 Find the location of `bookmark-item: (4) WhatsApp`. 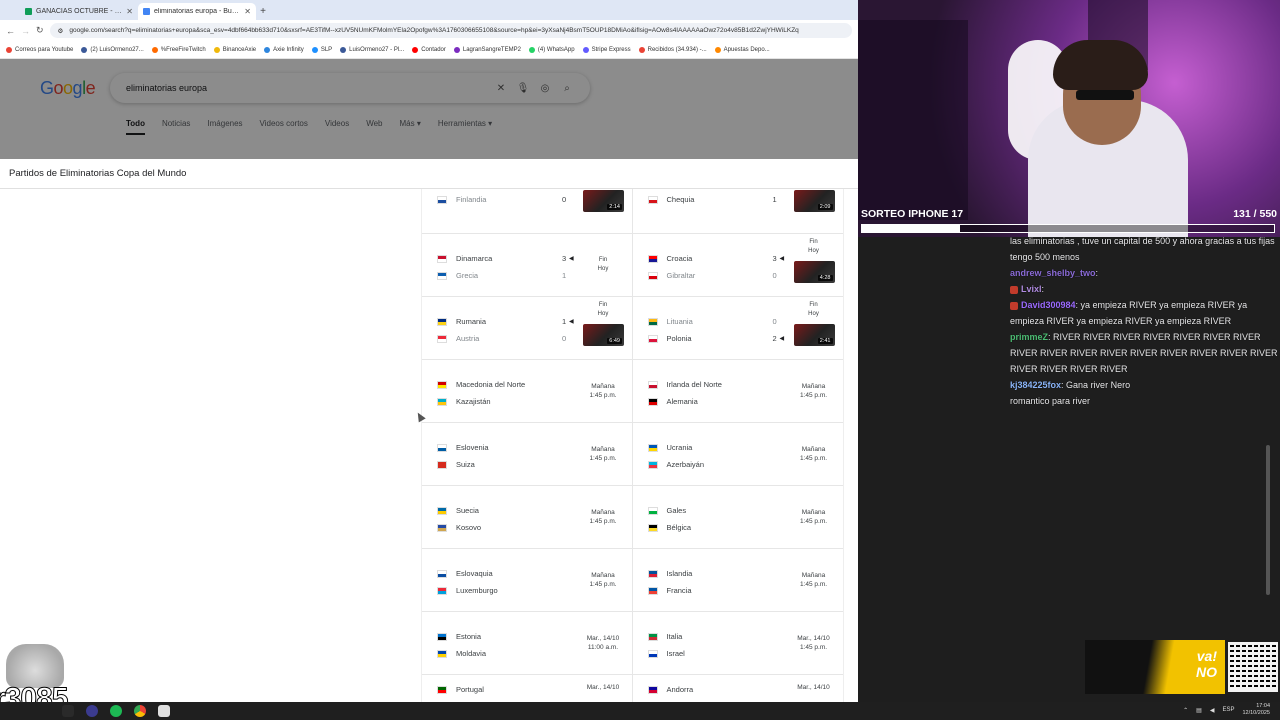

bookmark-item: (4) WhatsApp is located at coordinates (551, 49).